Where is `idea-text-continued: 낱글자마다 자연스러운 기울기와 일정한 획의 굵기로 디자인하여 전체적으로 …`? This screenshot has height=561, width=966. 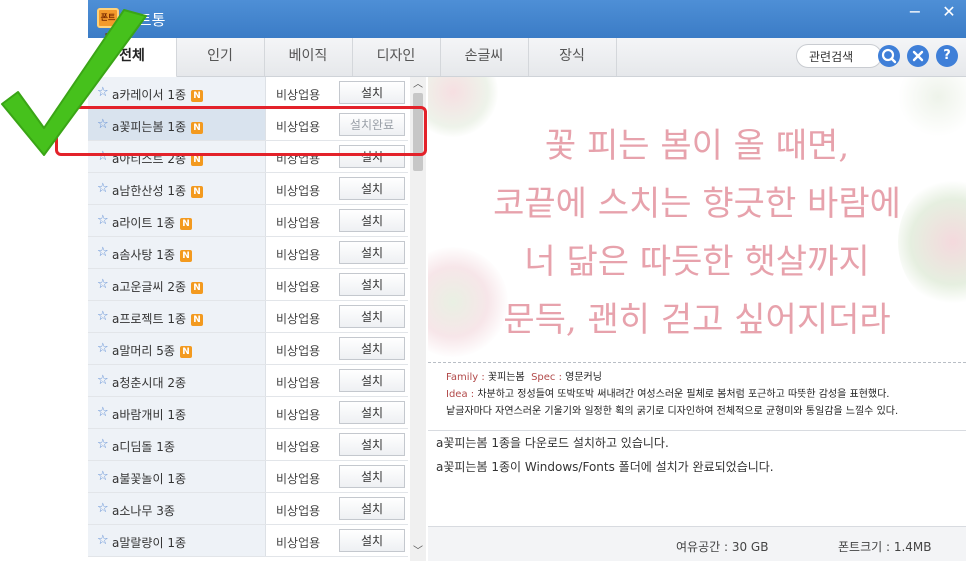 idea-text-continued: 낱글자마다 자연스러운 기울기와 일정한 획의 굵기로 디자인하여 전체적으로 … is located at coordinates (672, 411).